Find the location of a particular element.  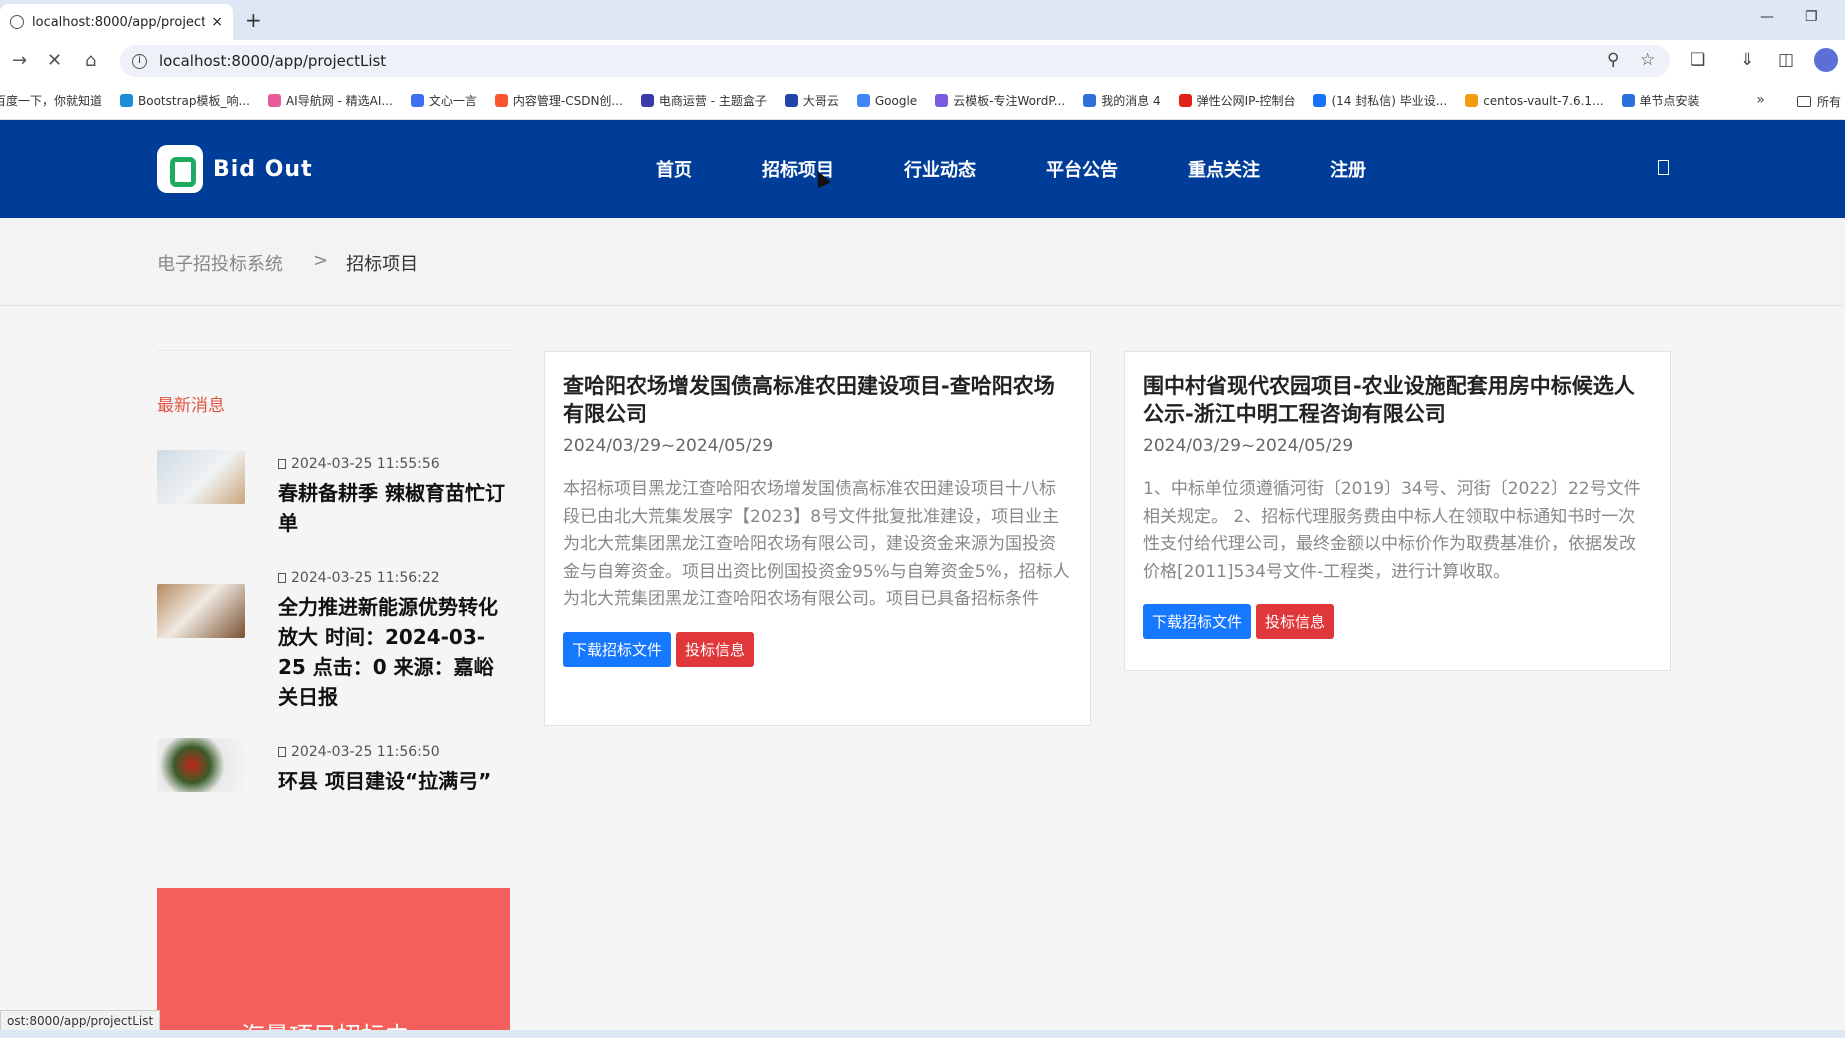

site-header: Bid Out 首页 招标项目 行业动态 平台公告 重点关注 注册 is located at coordinates (922, 169).